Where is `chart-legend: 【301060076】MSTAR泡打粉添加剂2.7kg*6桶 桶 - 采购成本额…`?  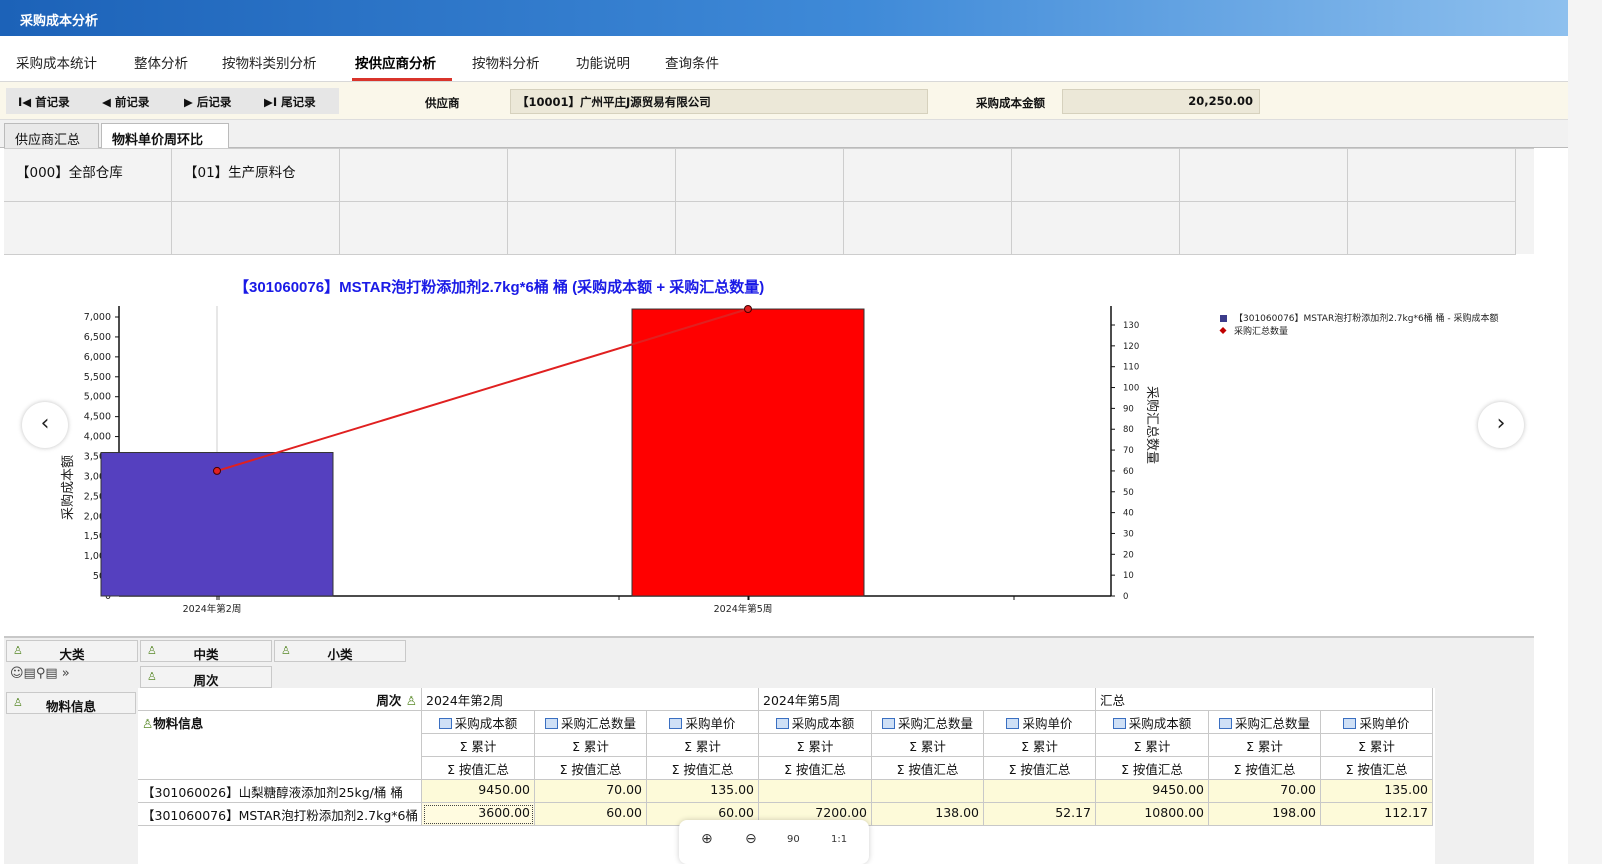 chart-legend: 【301060076】MSTAR泡打粉添加剂2.7kg*6桶 桶 - 采购成本额… is located at coordinates (1359, 324).